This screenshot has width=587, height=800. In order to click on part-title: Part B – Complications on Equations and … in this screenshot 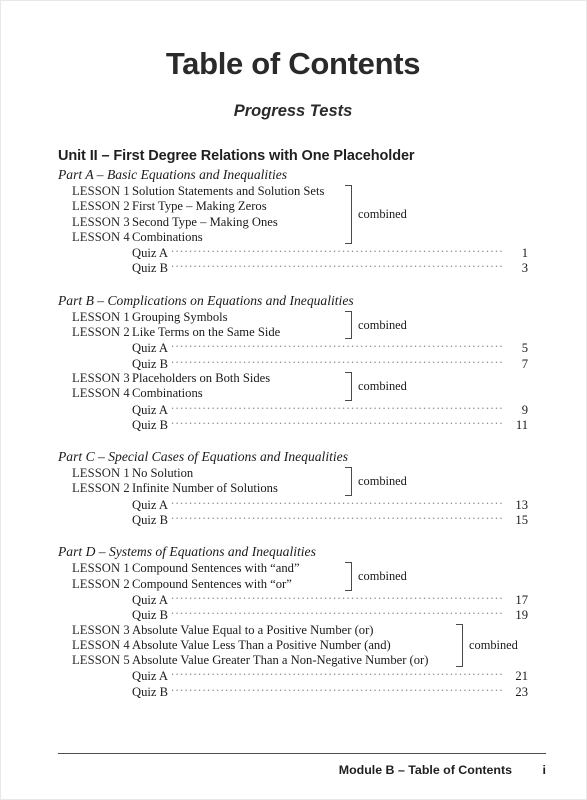, I will do `click(206, 300)`.